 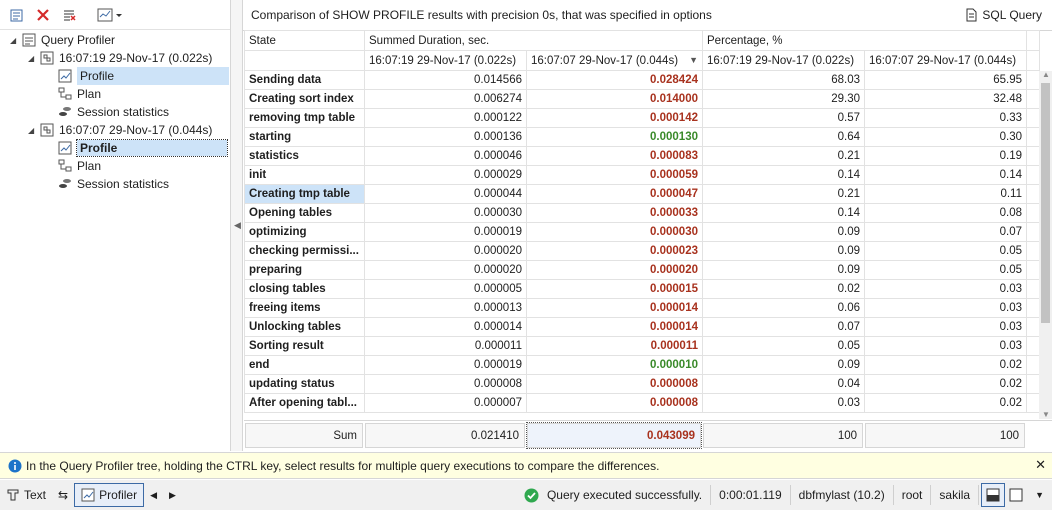 What do you see at coordinates (1045, 203) in the screenshot?
I see `scrollbar-thumb` at bounding box center [1045, 203].